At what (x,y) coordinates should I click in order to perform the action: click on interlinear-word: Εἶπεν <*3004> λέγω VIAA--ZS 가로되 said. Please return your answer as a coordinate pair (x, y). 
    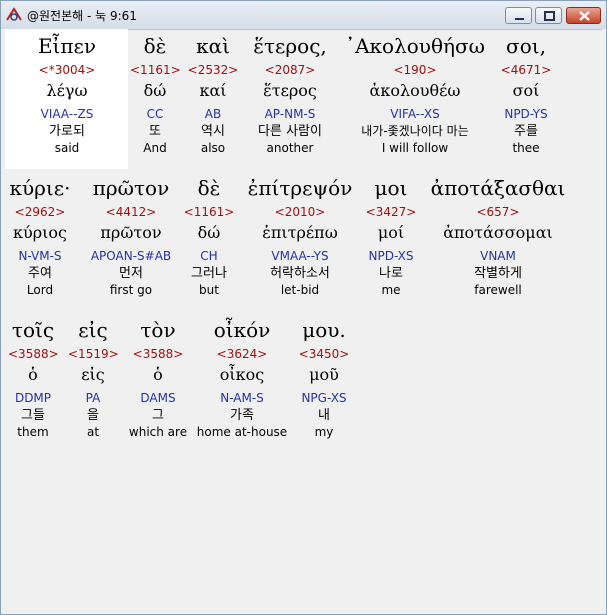
    Looking at the image, I should click on (67, 93).